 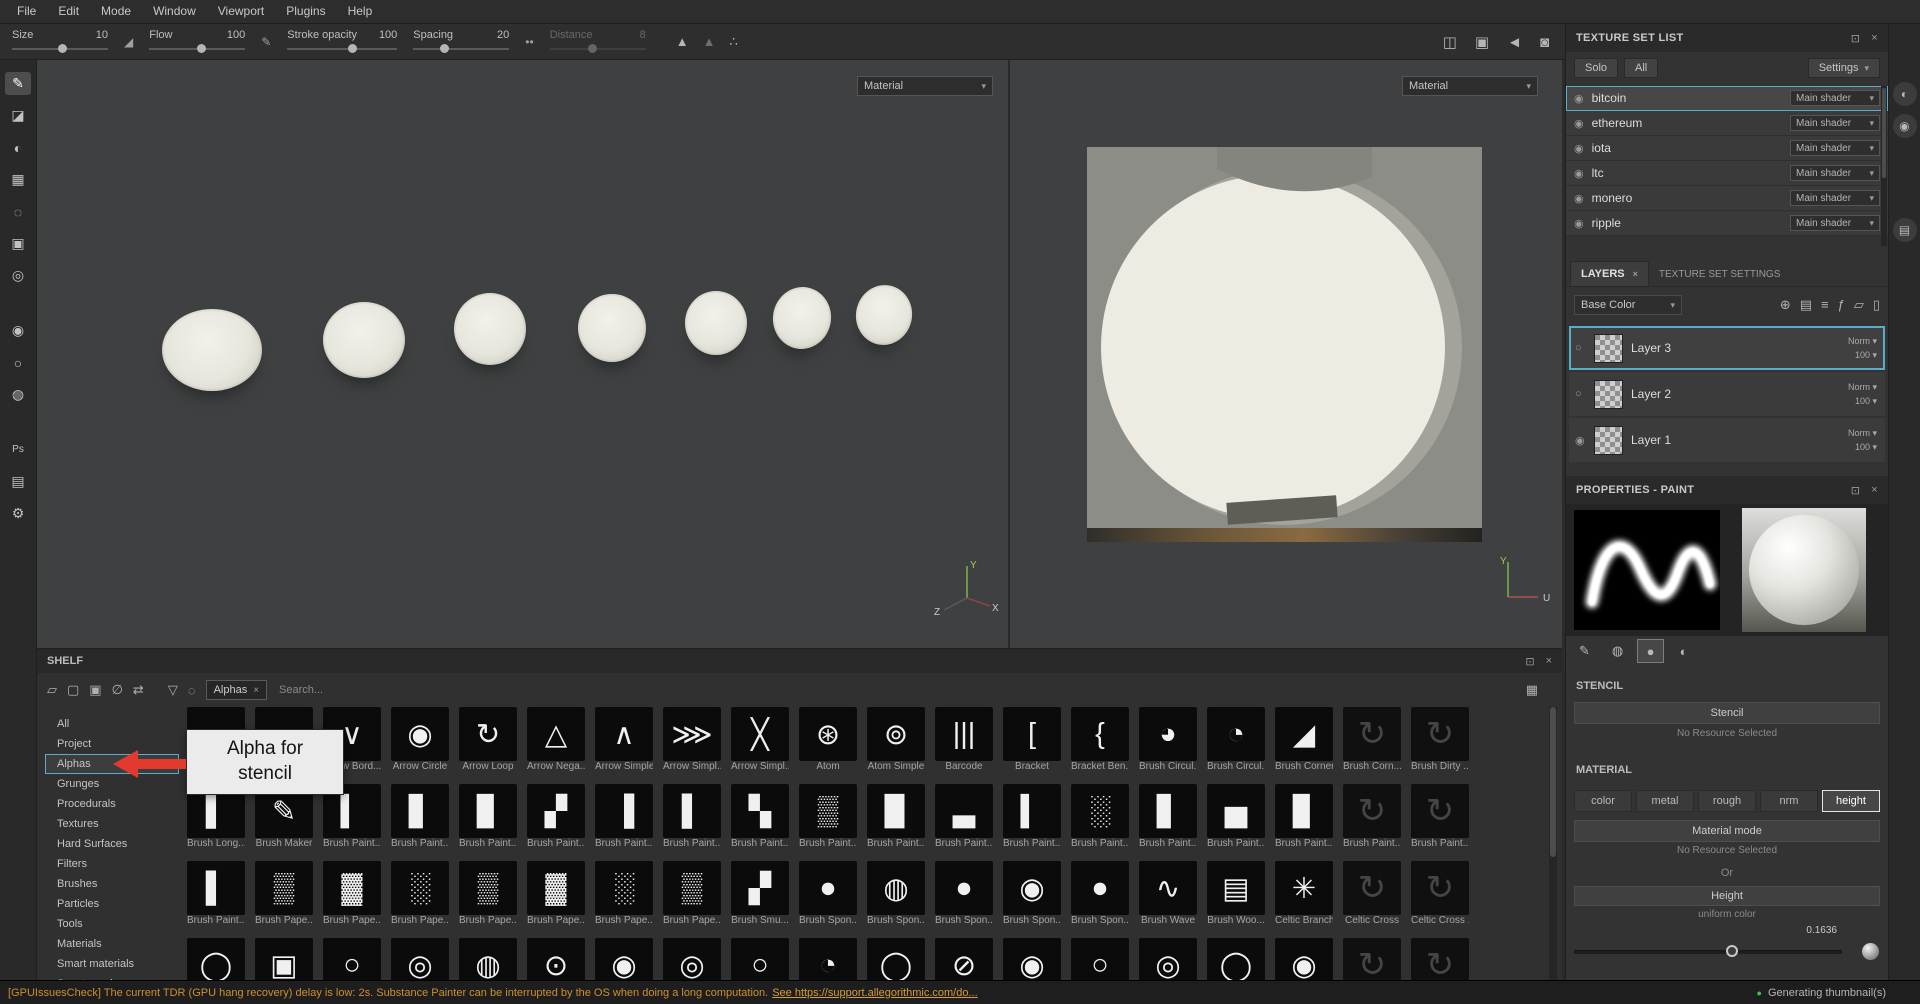 I want to click on shelf-item: ◉, so click(x=1304, y=959).